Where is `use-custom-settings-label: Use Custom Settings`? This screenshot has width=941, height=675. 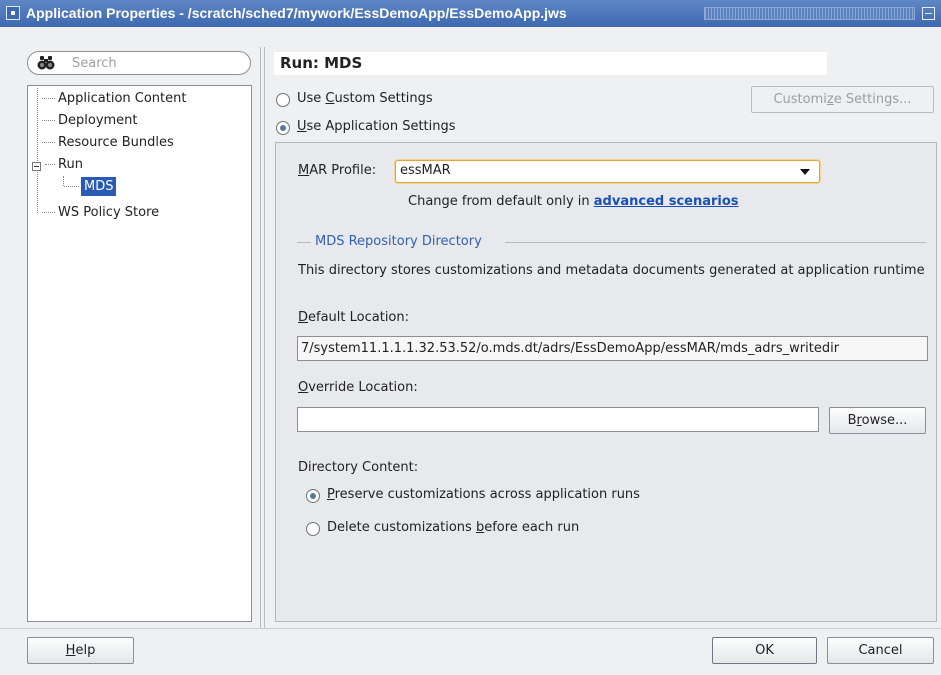
use-custom-settings-label: Use Custom Settings is located at coordinates (365, 98).